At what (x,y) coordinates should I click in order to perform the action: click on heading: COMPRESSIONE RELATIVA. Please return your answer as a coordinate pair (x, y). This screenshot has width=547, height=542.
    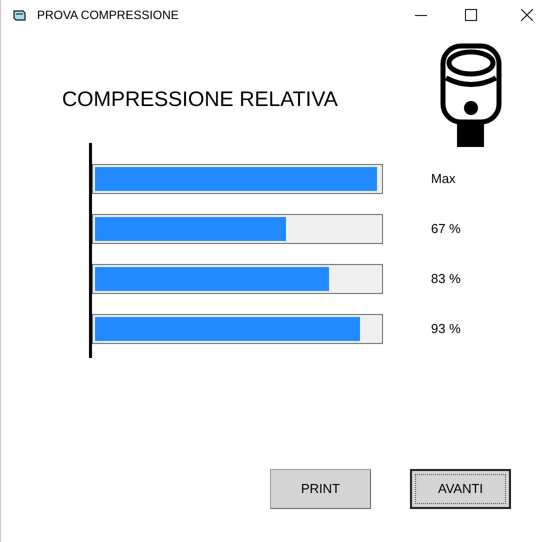
    Looking at the image, I should click on (200, 100).